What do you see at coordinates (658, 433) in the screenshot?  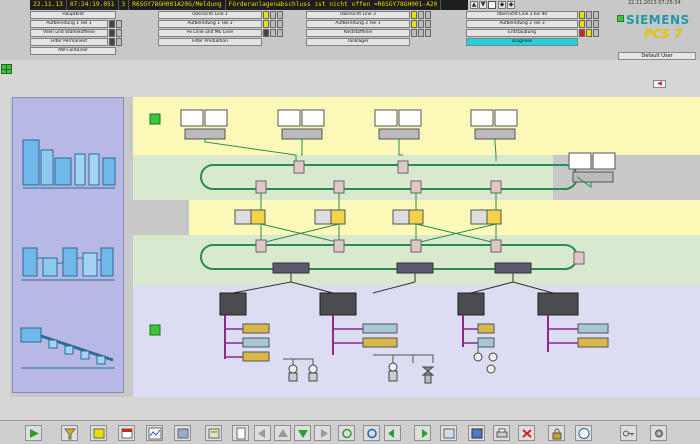 I see `settings-icon` at bounding box center [658, 433].